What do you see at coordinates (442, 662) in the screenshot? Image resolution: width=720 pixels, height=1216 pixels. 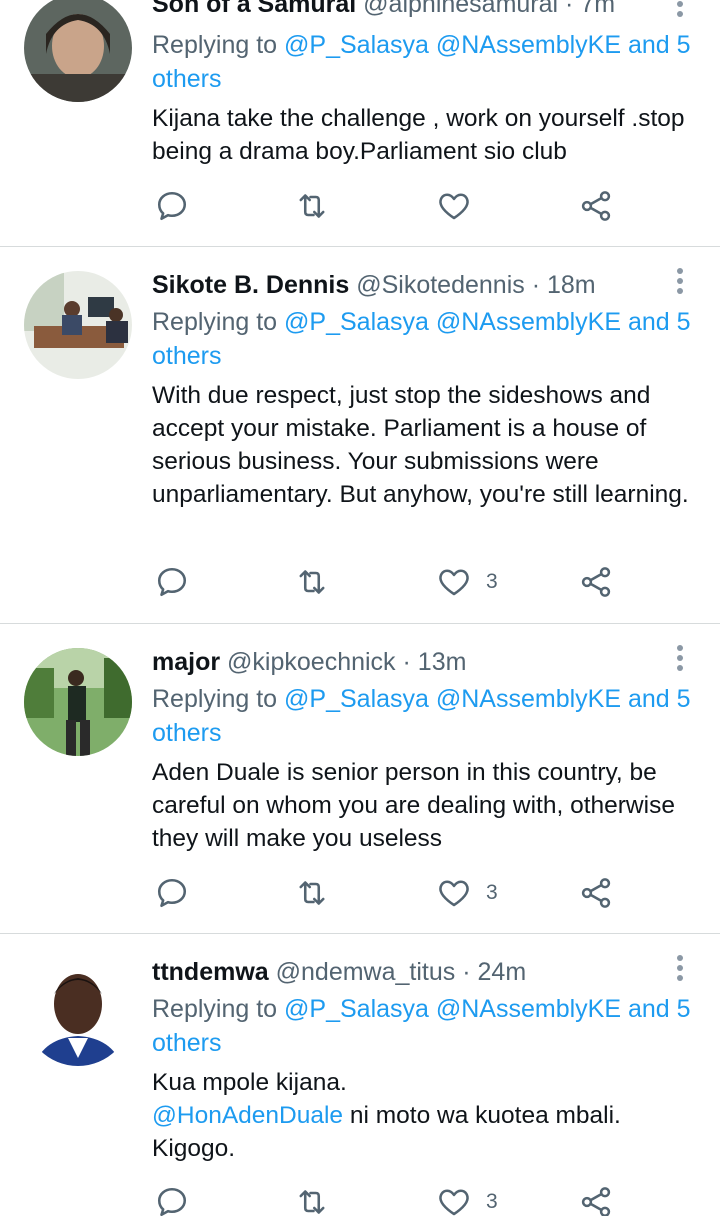 I see `timestamp: 13m` at bounding box center [442, 662].